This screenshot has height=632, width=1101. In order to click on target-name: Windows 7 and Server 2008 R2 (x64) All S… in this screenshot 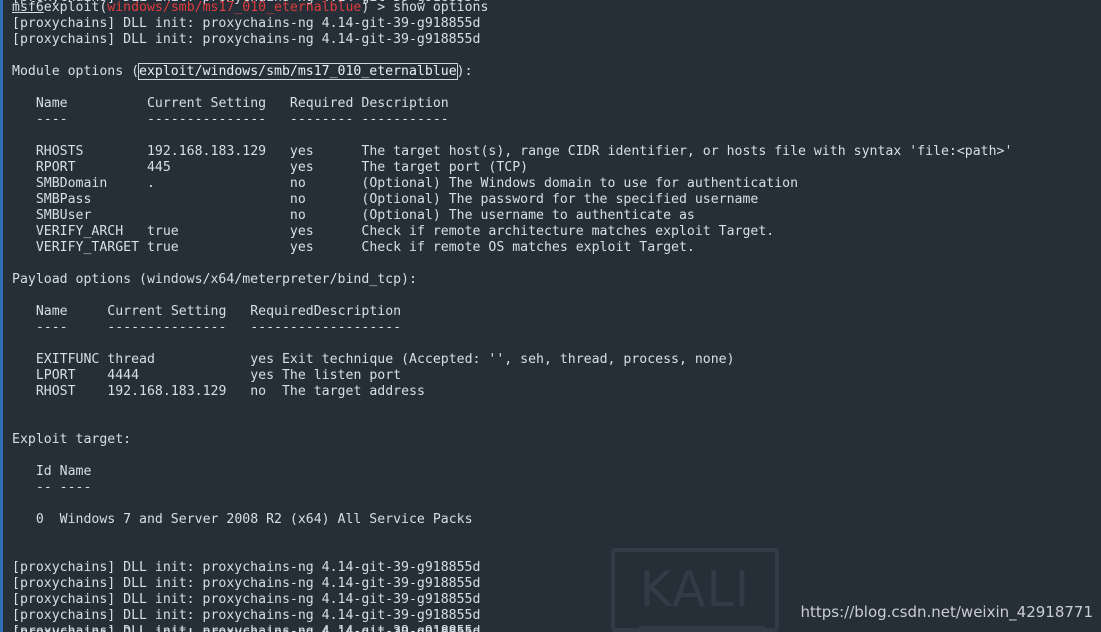, I will do `click(266, 519)`.